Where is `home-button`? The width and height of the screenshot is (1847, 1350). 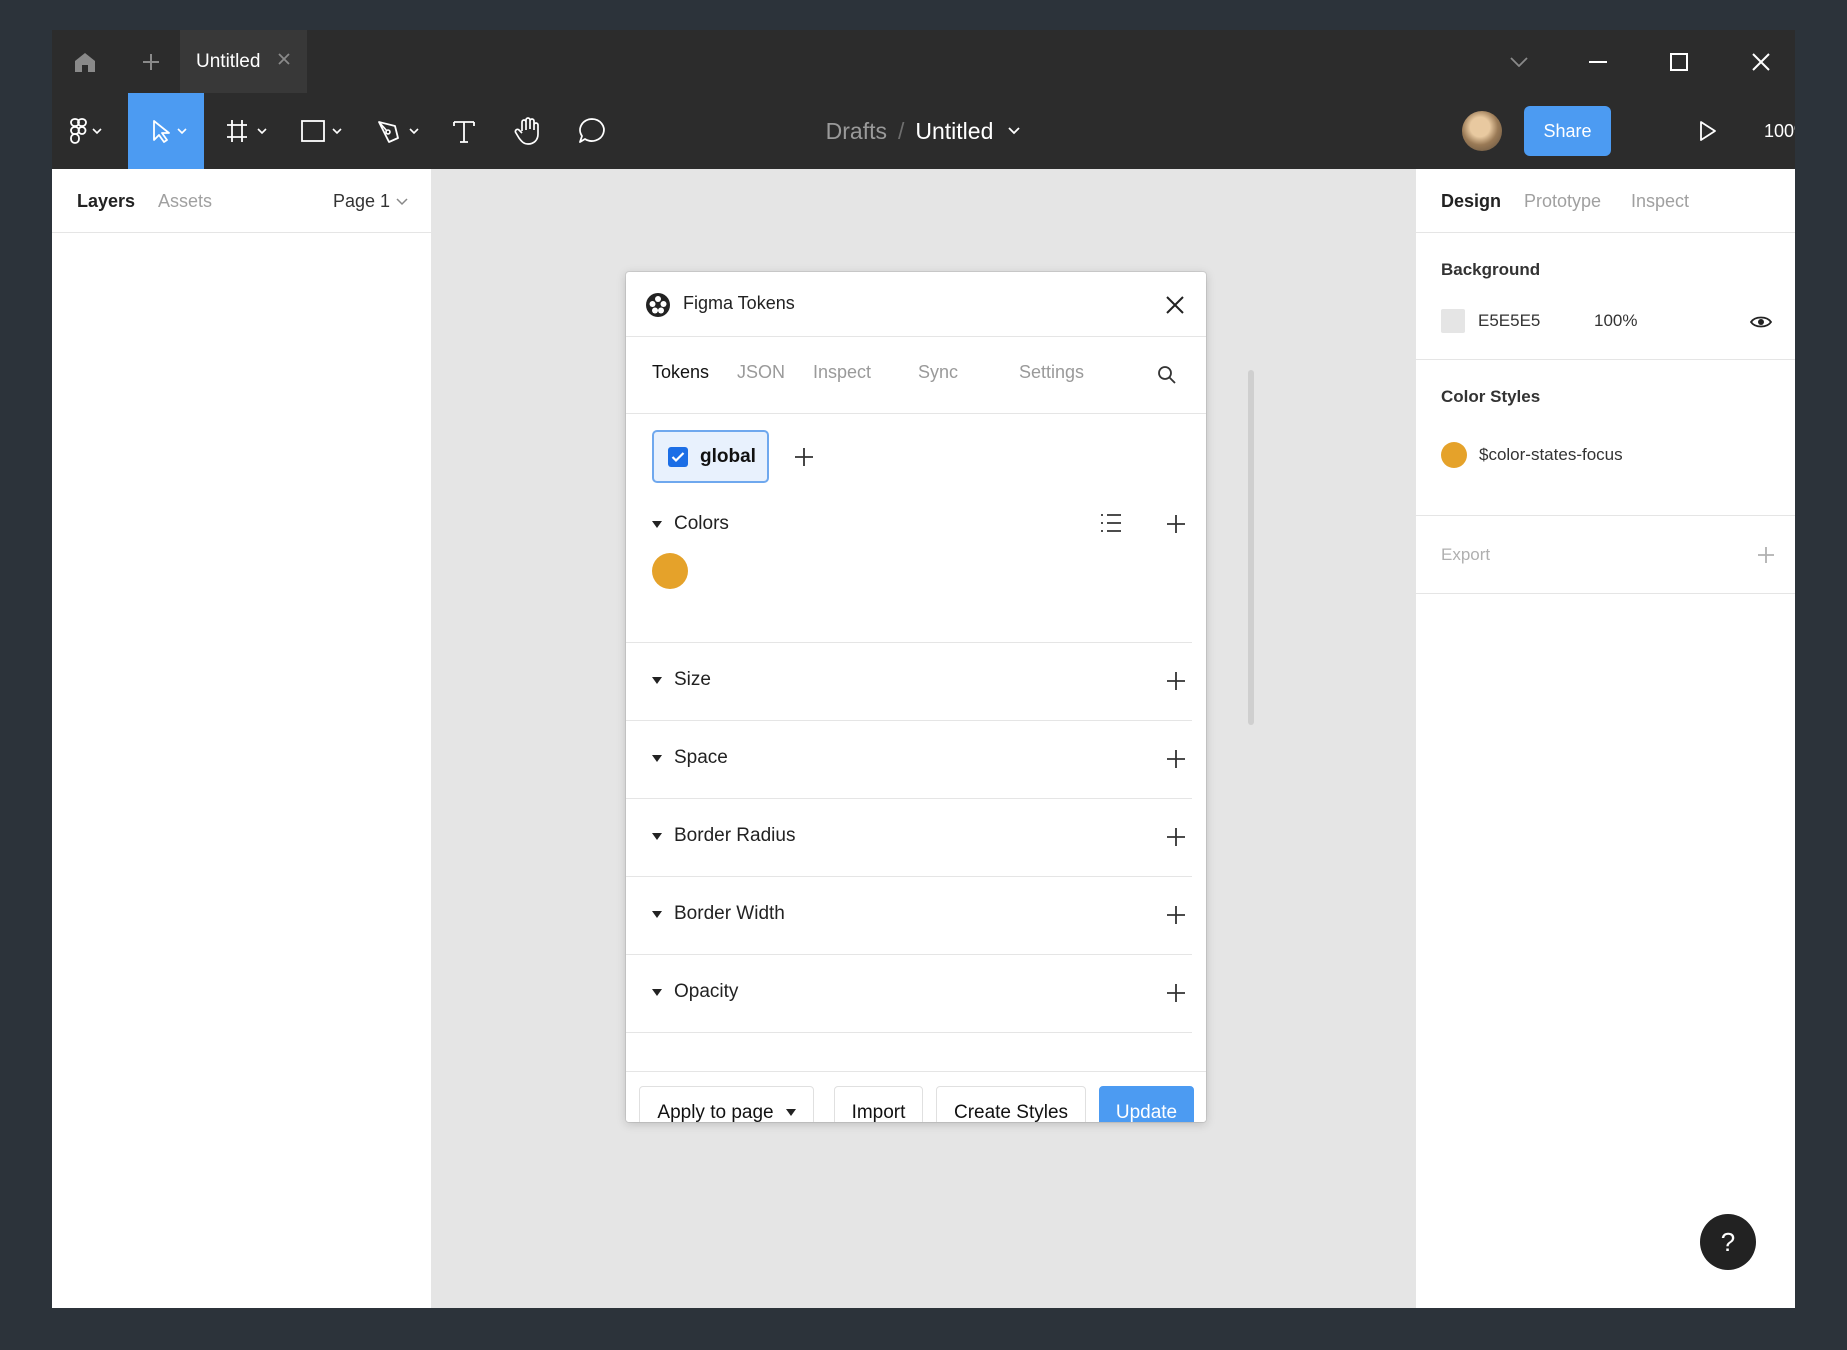 home-button is located at coordinates (85, 61).